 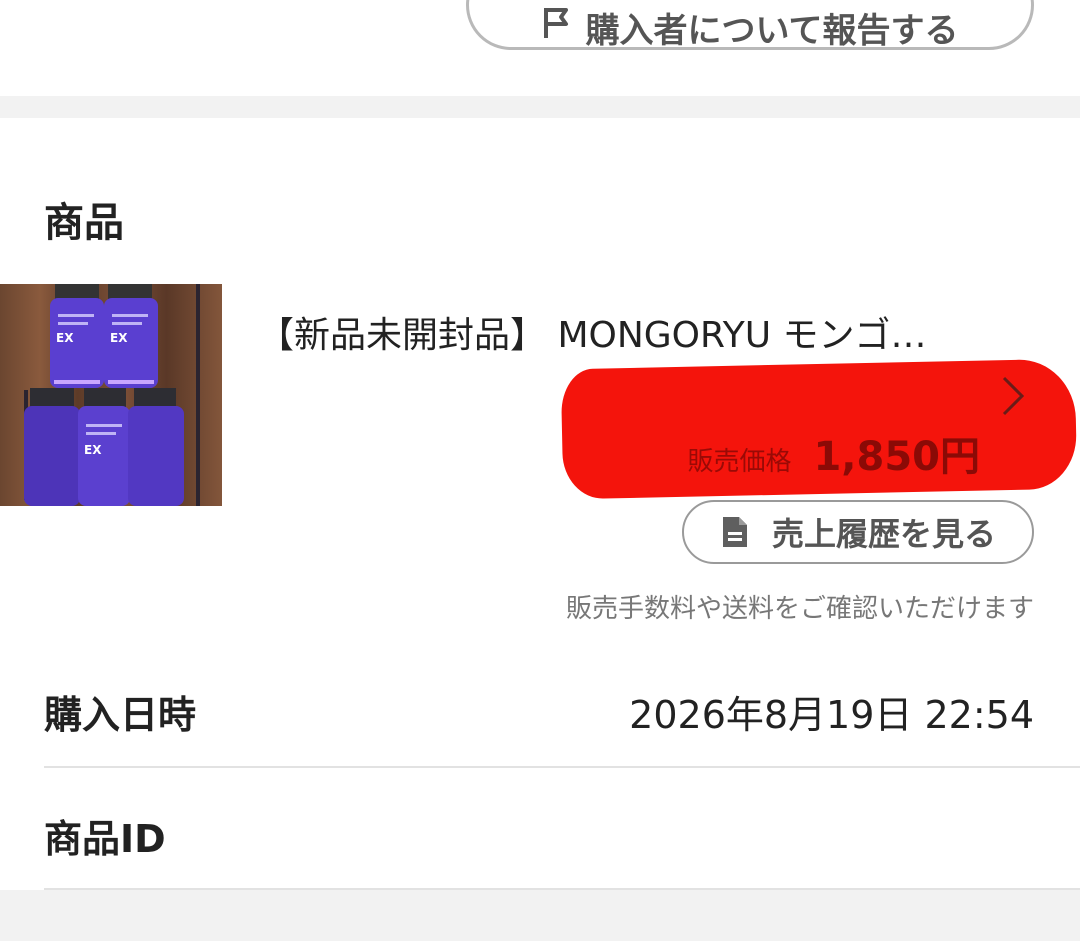 What do you see at coordinates (562, 767) in the screenshot?
I see `divider` at bounding box center [562, 767].